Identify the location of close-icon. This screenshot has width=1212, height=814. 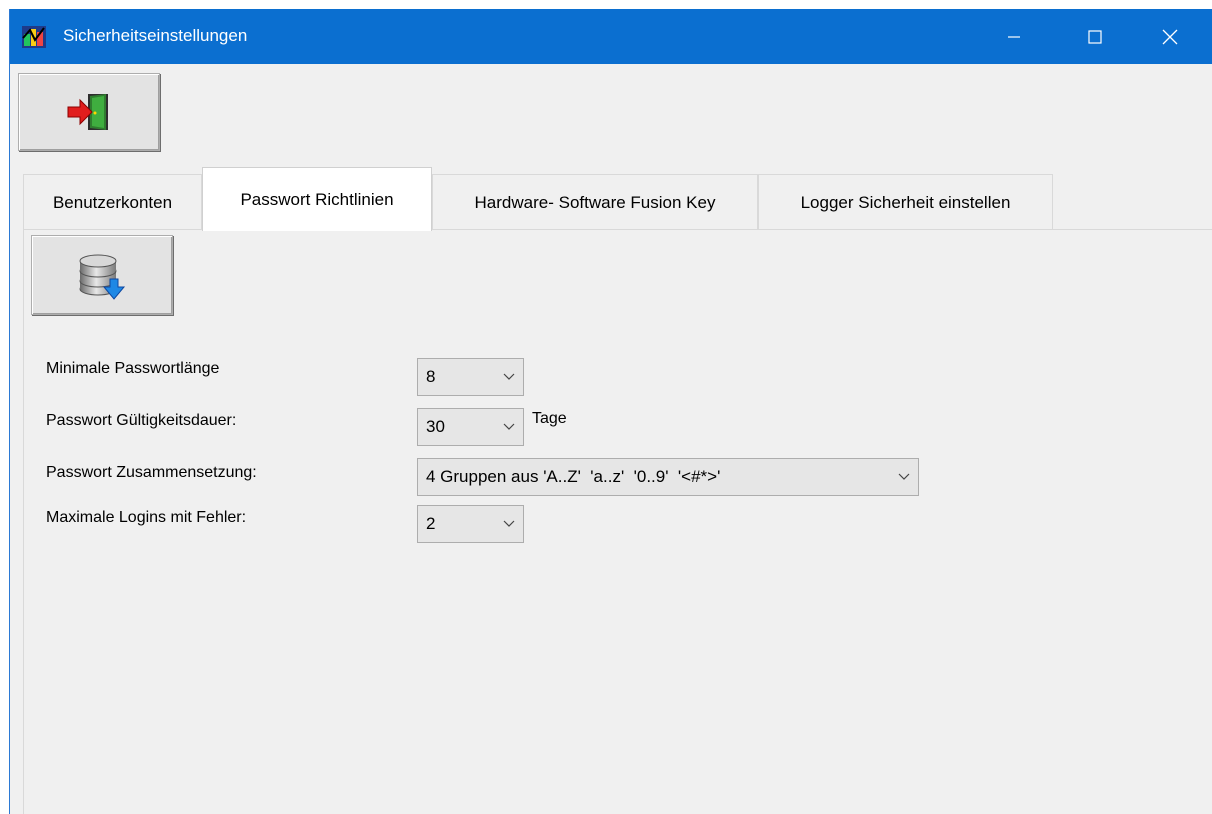
(1170, 36).